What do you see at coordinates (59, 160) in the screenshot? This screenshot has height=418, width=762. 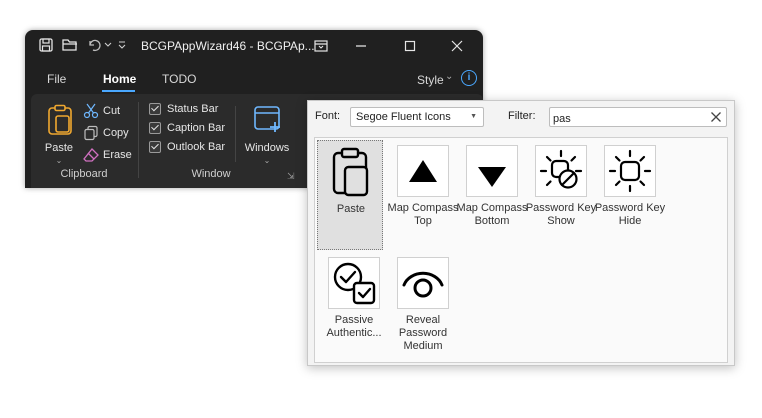 I see `paste-chevron-icon: ⌄` at bounding box center [59, 160].